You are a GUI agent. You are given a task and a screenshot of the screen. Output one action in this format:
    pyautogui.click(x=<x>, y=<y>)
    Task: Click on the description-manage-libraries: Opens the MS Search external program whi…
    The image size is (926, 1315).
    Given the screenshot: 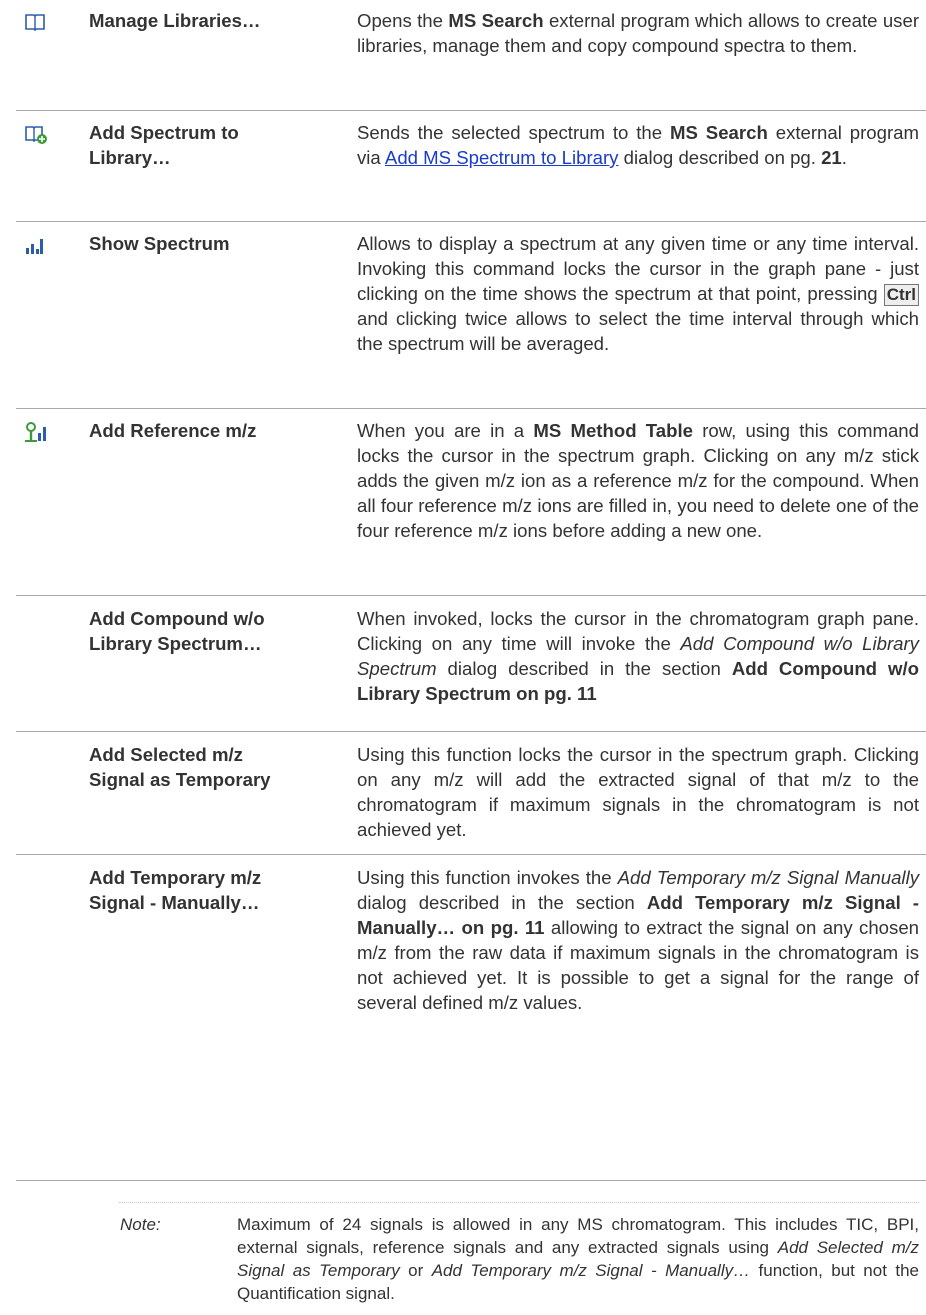 What is the action you would take?
    pyautogui.click(x=638, y=33)
    